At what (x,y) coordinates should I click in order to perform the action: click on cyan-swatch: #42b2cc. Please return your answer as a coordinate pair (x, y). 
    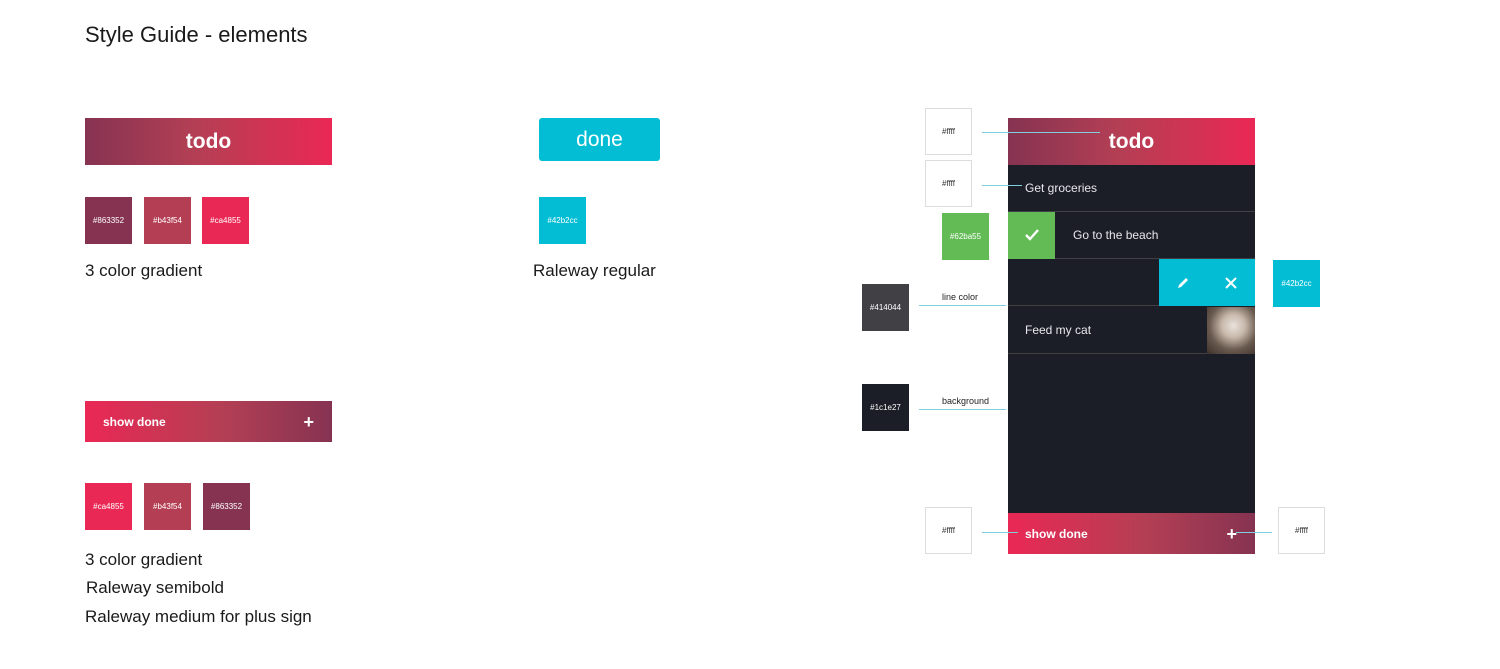
    Looking at the image, I should click on (1296, 283).